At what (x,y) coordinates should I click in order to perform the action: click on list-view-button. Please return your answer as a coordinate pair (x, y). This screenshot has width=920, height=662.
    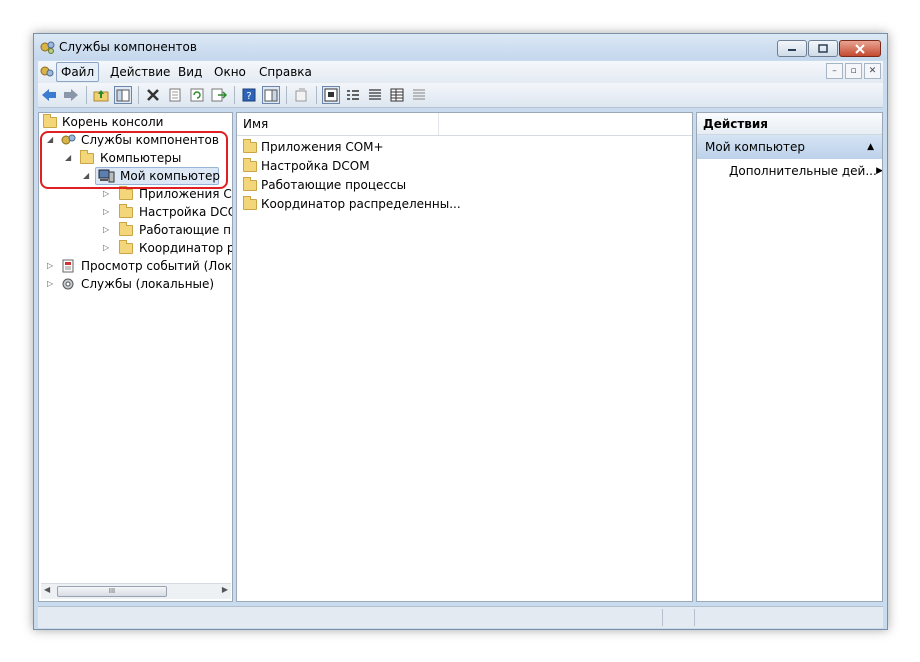
    Looking at the image, I should click on (375, 95).